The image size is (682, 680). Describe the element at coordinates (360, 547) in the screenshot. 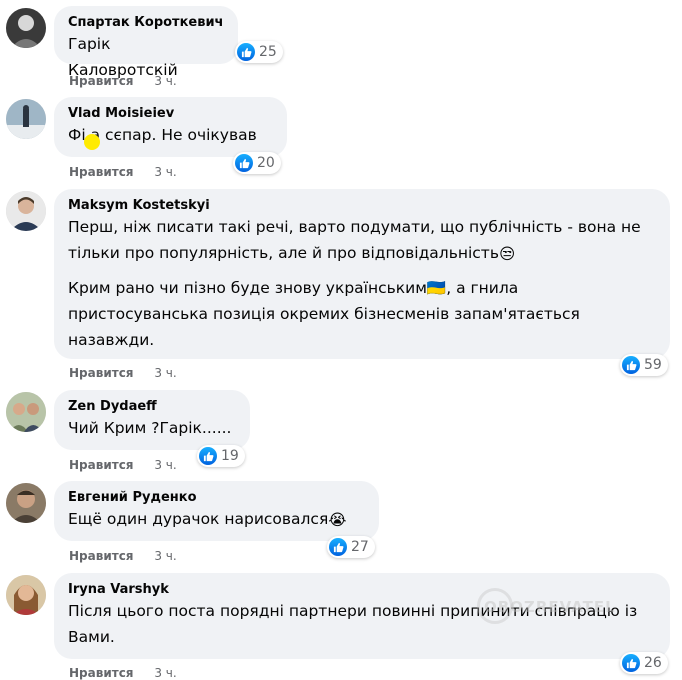

I see `like-count: 27` at that location.